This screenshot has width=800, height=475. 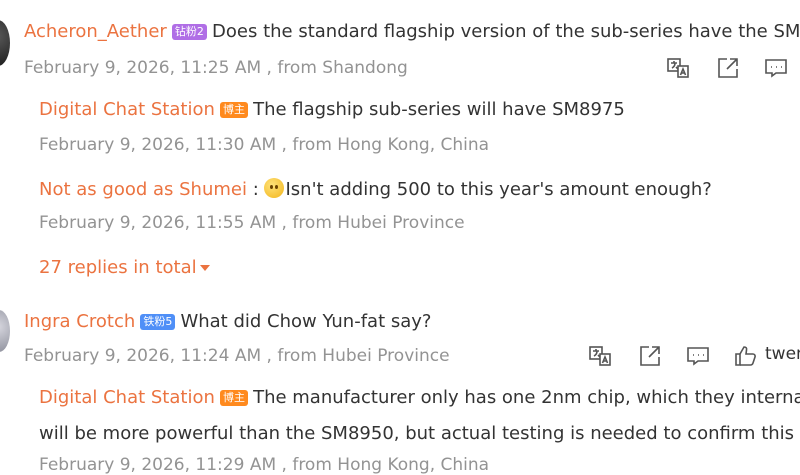 I want to click on smile-emoji-icon, so click(x=274, y=188).